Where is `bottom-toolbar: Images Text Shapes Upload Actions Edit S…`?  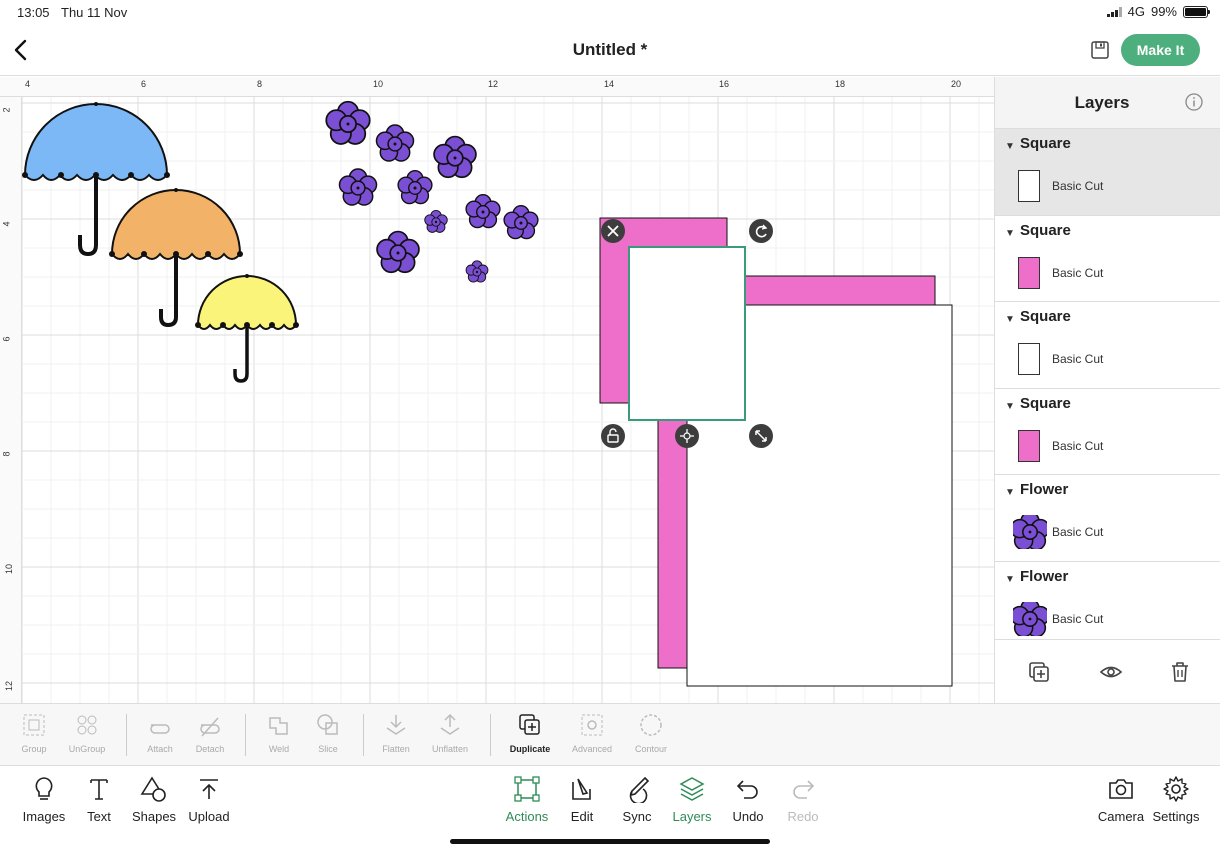
bottom-toolbar: Images Text Shapes Upload Actions Edit S… is located at coordinates (610, 810).